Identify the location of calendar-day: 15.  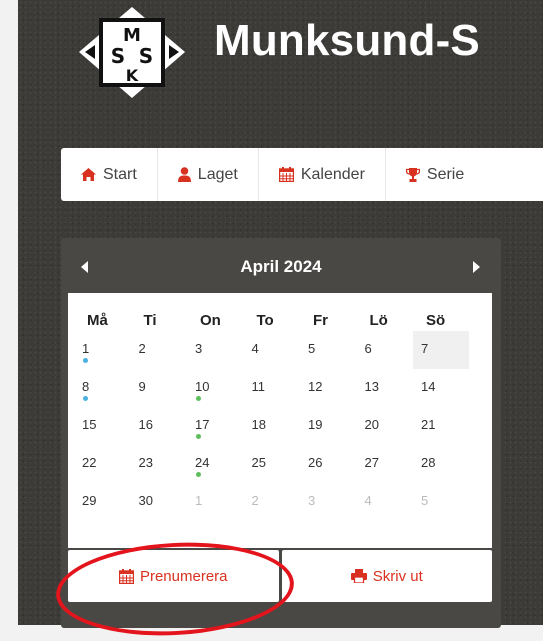
(102, 426).